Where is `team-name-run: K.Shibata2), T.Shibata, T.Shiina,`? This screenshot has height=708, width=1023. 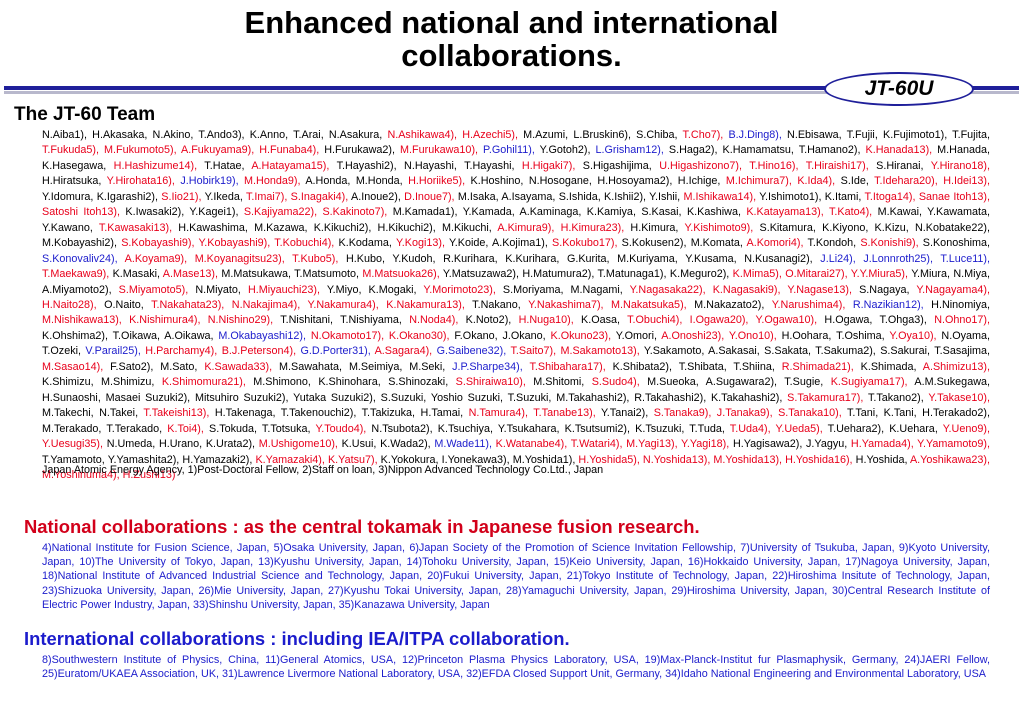
team-name-run: K.Shibata2), T.Shibata, T.Shiina, is located at coordinates (693, 366).